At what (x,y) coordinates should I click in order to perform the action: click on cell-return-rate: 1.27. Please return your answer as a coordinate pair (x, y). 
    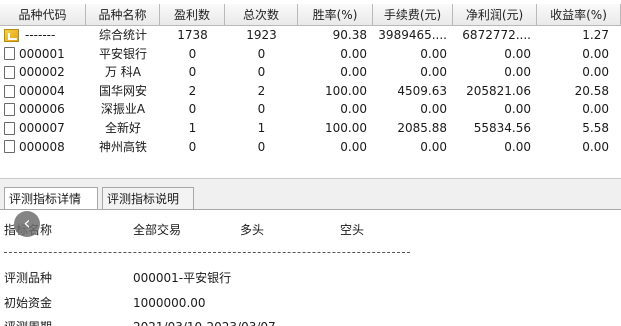
    Looking at the image, I should click on (595, 35).